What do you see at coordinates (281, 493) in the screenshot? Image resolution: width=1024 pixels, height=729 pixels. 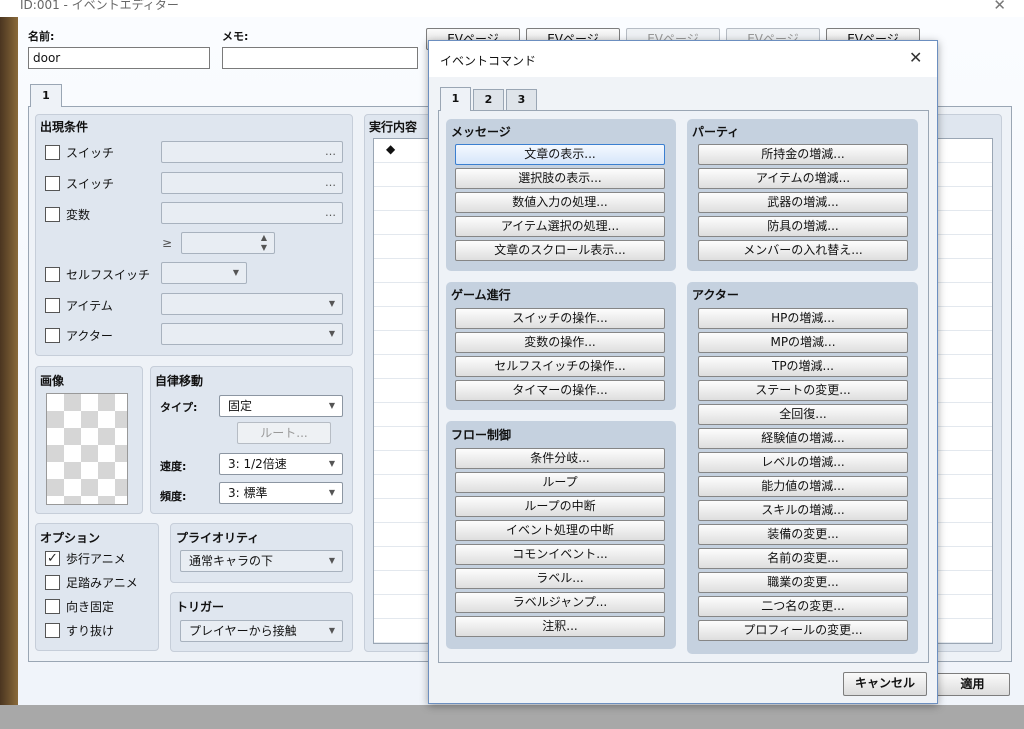 I see `frequency-select: 3: 標準 ▼` at bounding box center [281, 493].